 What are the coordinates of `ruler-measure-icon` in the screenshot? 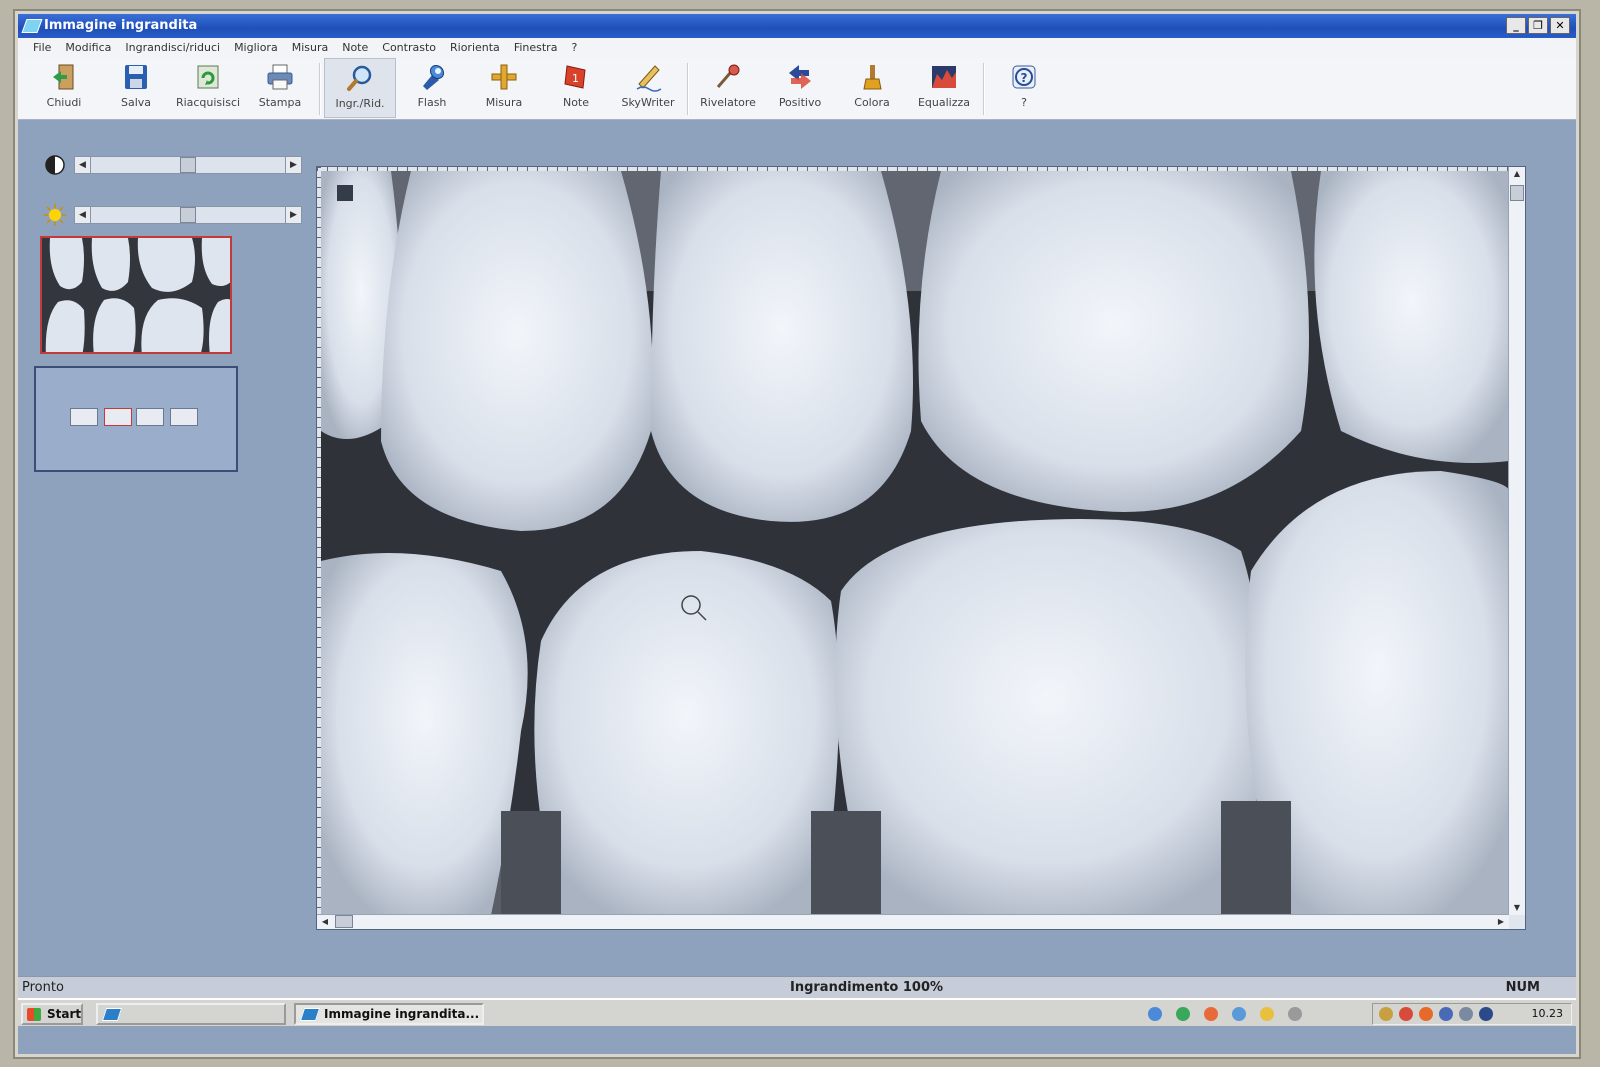 It's located at (504, 77).